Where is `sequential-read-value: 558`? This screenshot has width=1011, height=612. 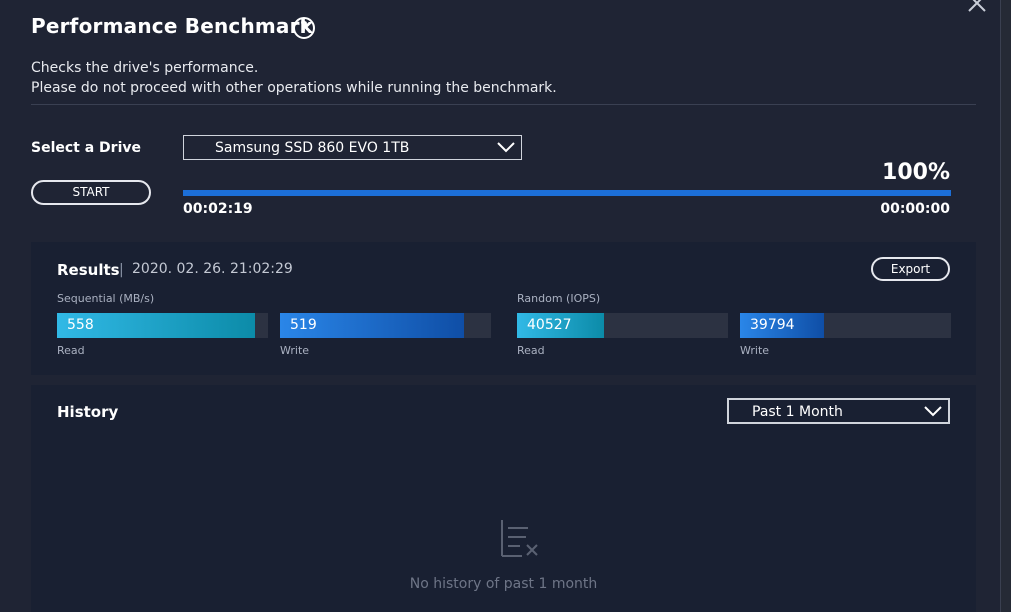 sequential-read-value: 558 is located at coordinates (80, 325).